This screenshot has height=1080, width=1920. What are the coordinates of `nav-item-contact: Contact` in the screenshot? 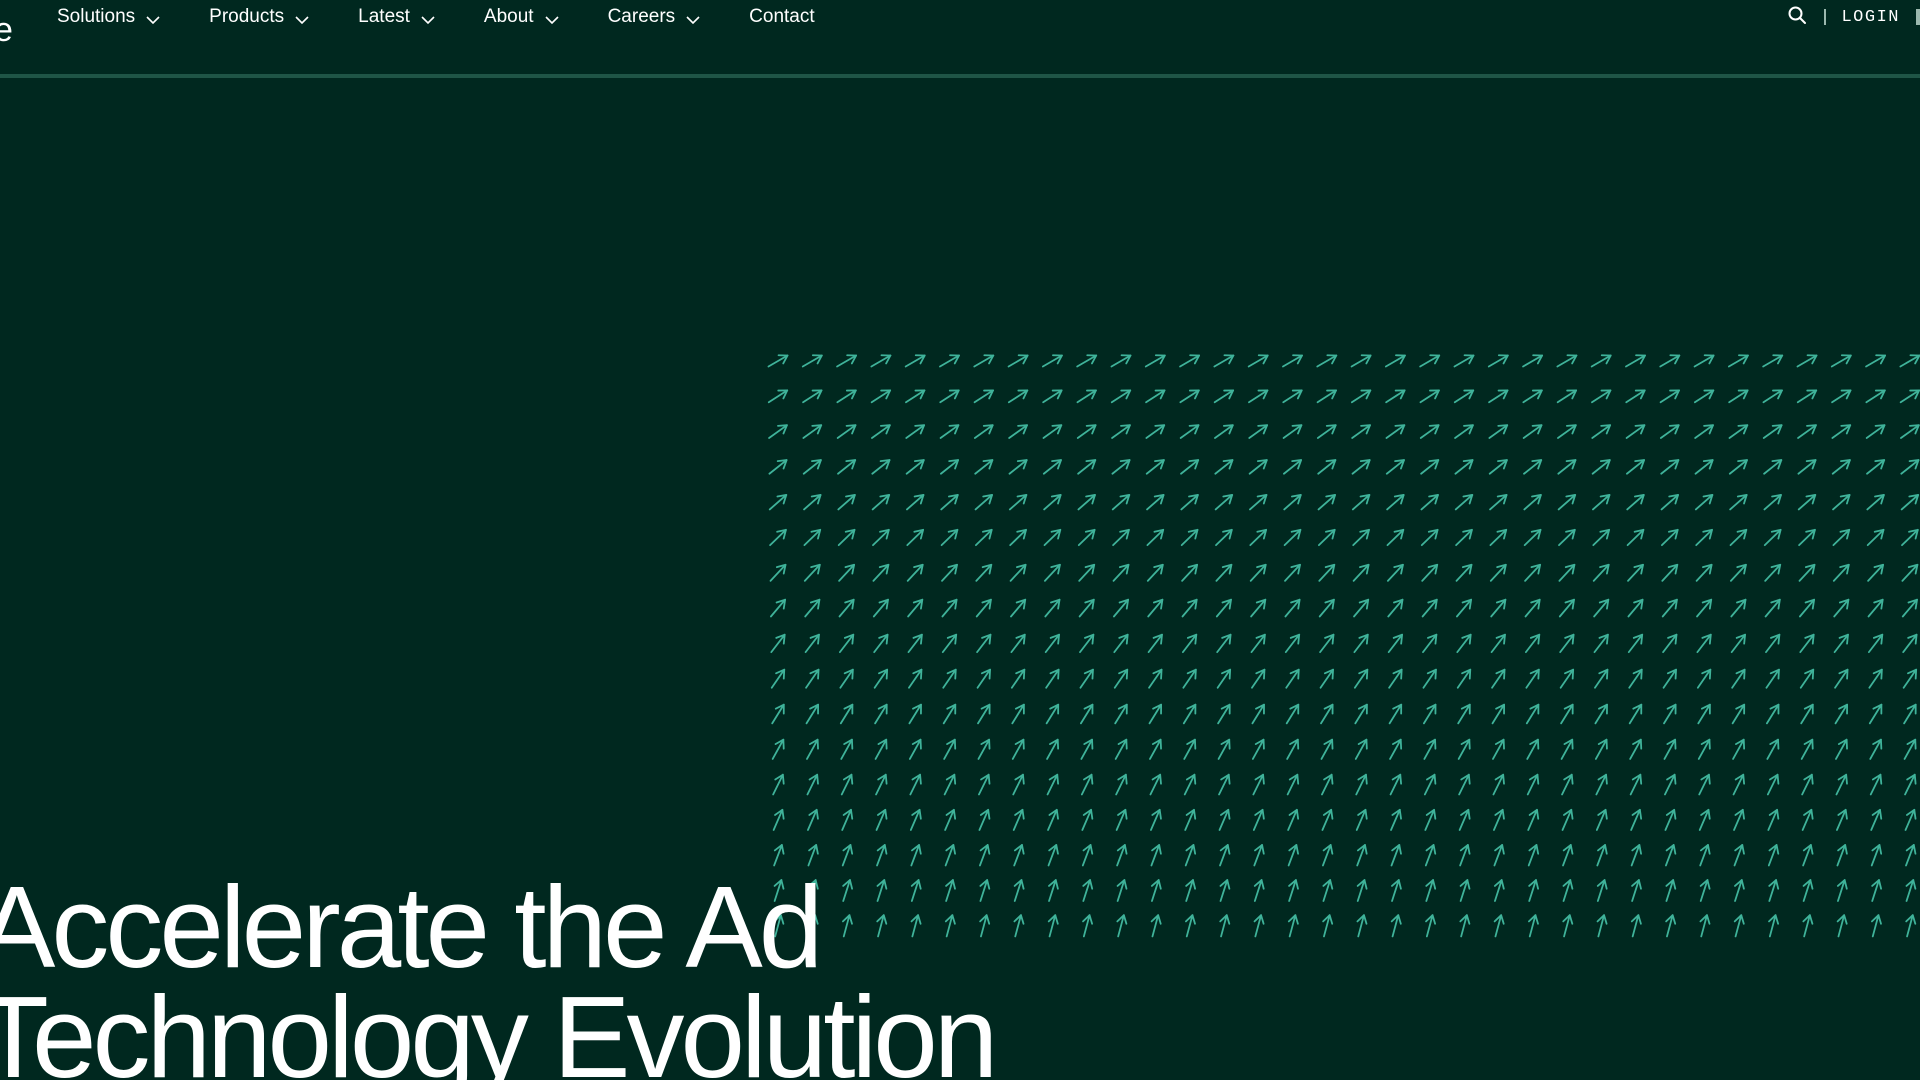 It's located at (781, 17).